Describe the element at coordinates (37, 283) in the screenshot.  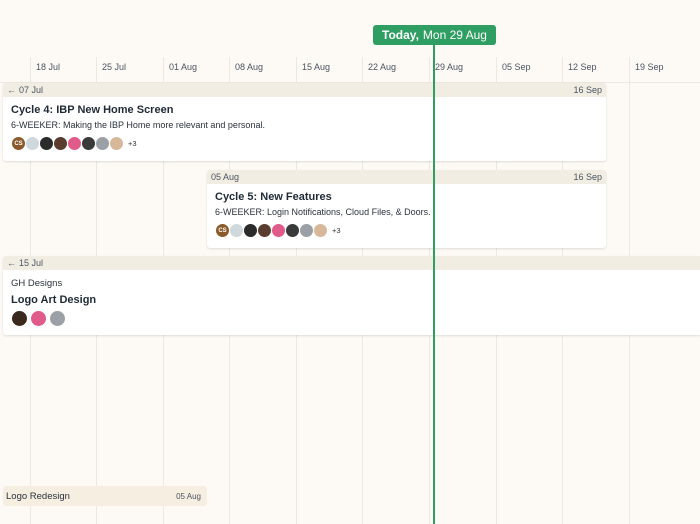
I see `team-name: GH Designs` at that location.